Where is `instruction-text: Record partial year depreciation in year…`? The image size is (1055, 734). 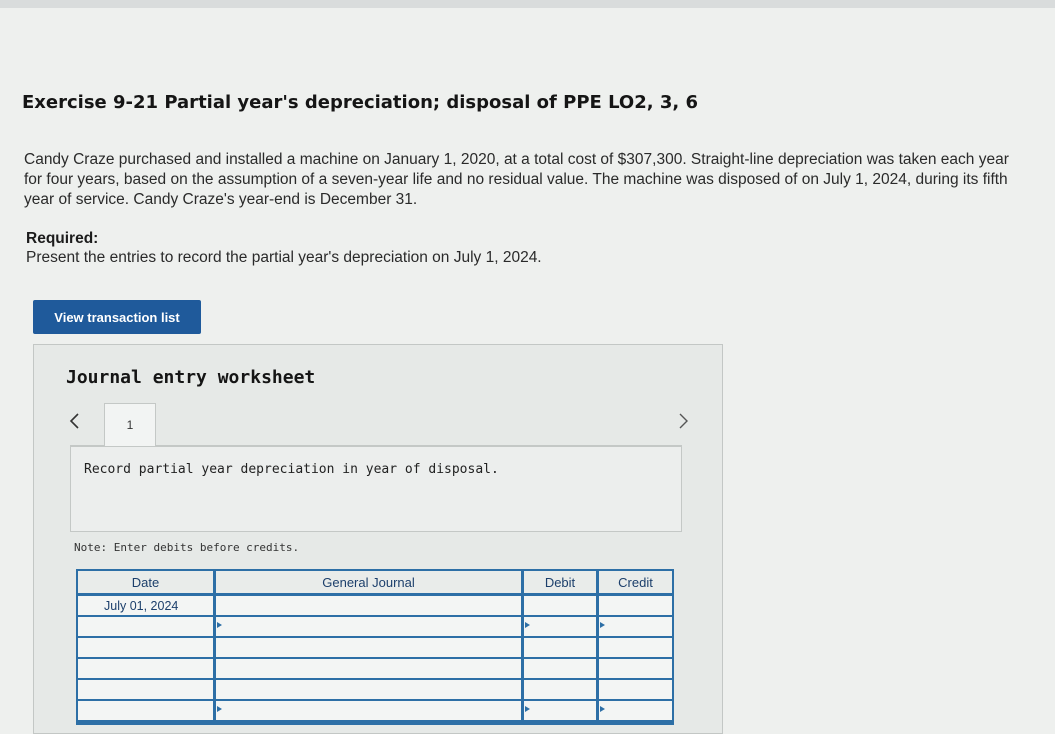 instruction-text: Record partial year depreciation in year… is located at coordinates (291, 469).